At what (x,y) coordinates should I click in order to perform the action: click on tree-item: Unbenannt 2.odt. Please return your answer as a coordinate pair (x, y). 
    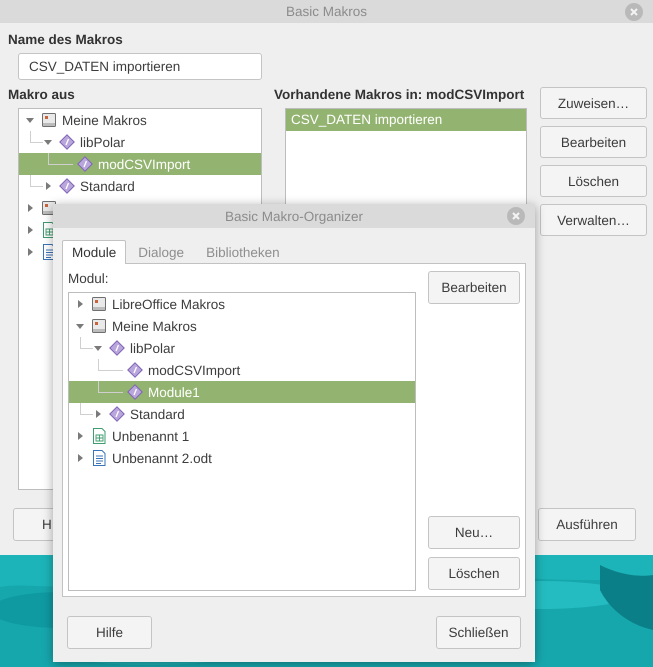
    Looking at the image, I should click on (242, 458).